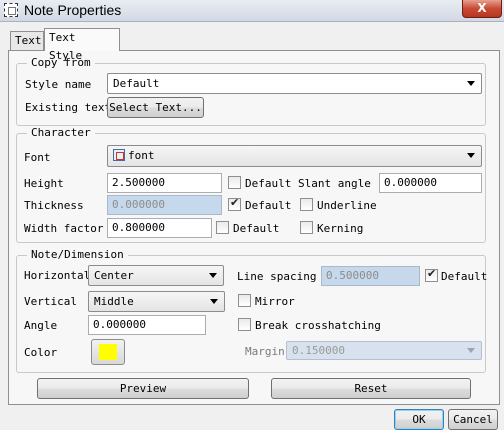 This screenshot has height=430, width=504. Describe the element at coordinates (370, 276) in the screenshot. I see `line-spacing-input: 0.500000` at that location.